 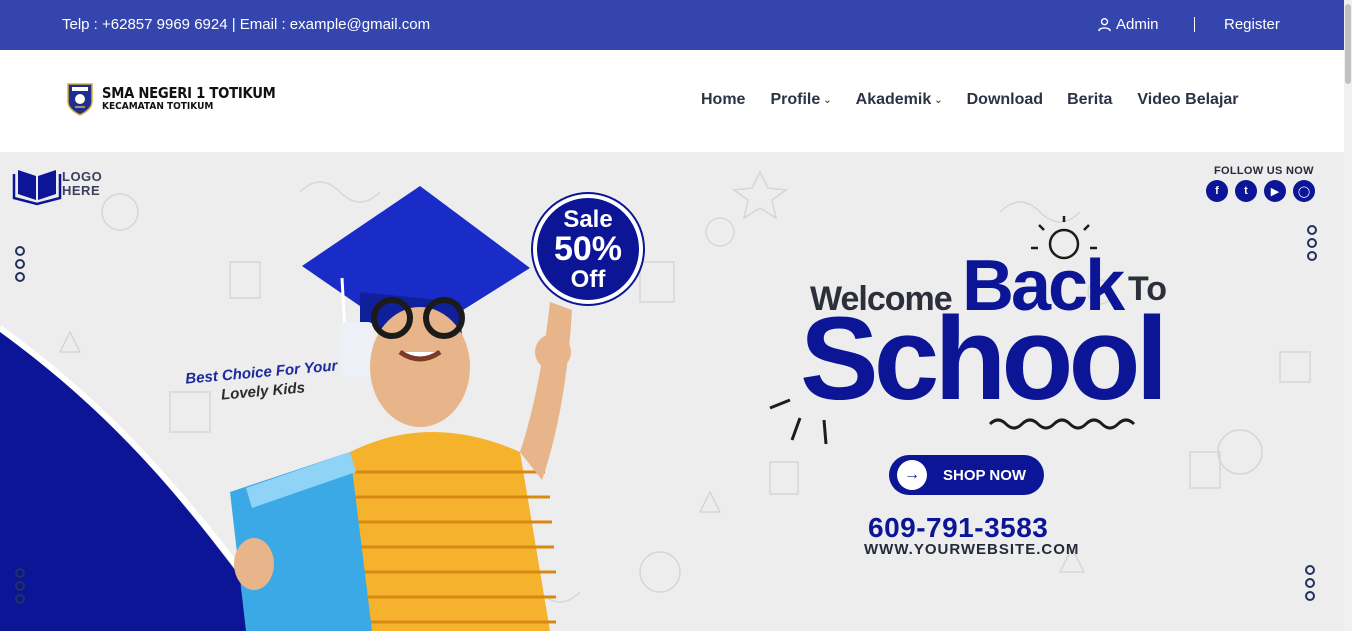 I want to click on scrollbar-thumb, so click(x=1348, y=44).